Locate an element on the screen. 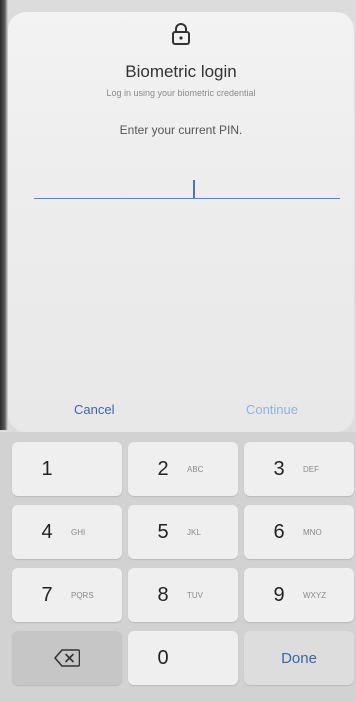 Image resolution: width=356 pixels, height=702 pixels. done-key: Done is located at coordinates (299, 658).